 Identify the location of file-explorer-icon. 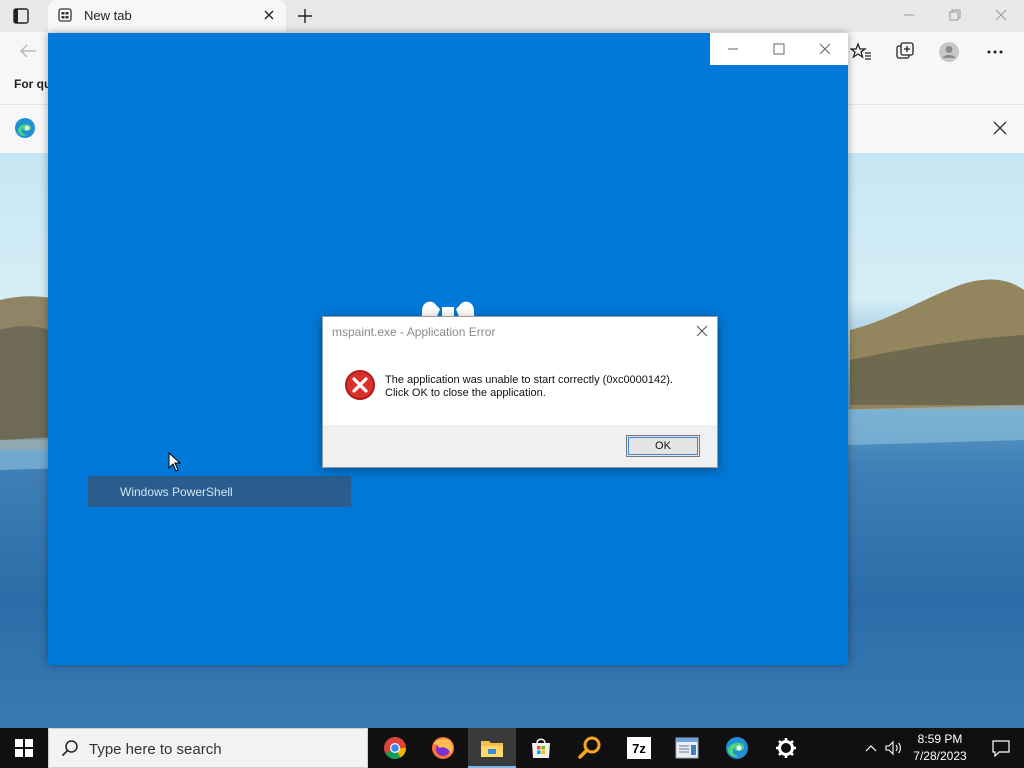
(492, 749).